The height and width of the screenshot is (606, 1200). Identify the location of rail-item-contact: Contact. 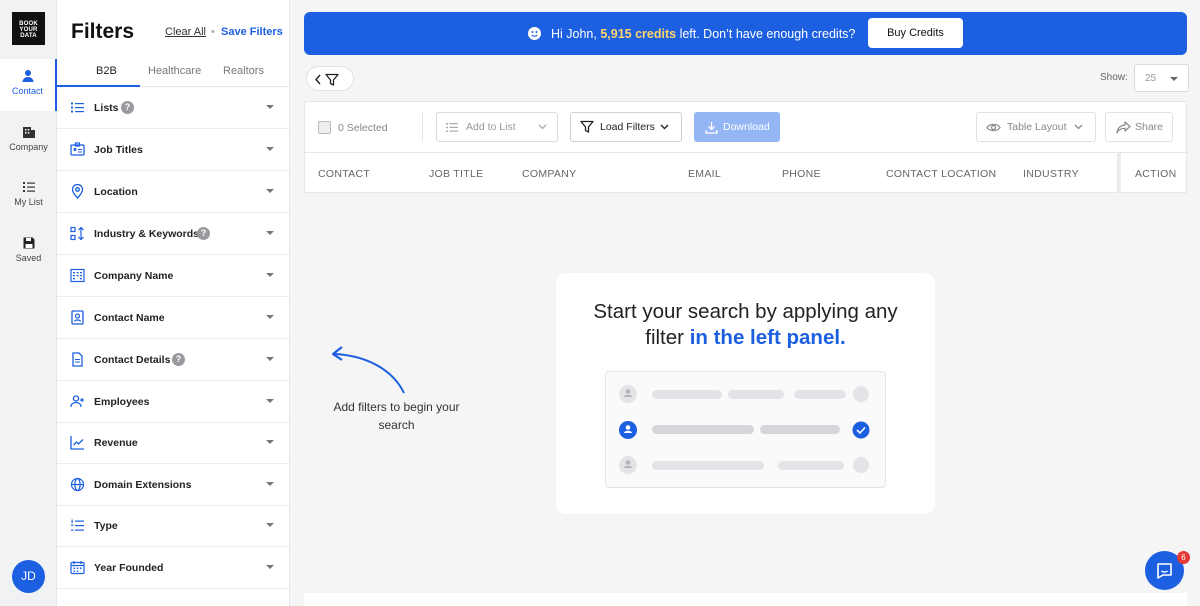
(28, 85).